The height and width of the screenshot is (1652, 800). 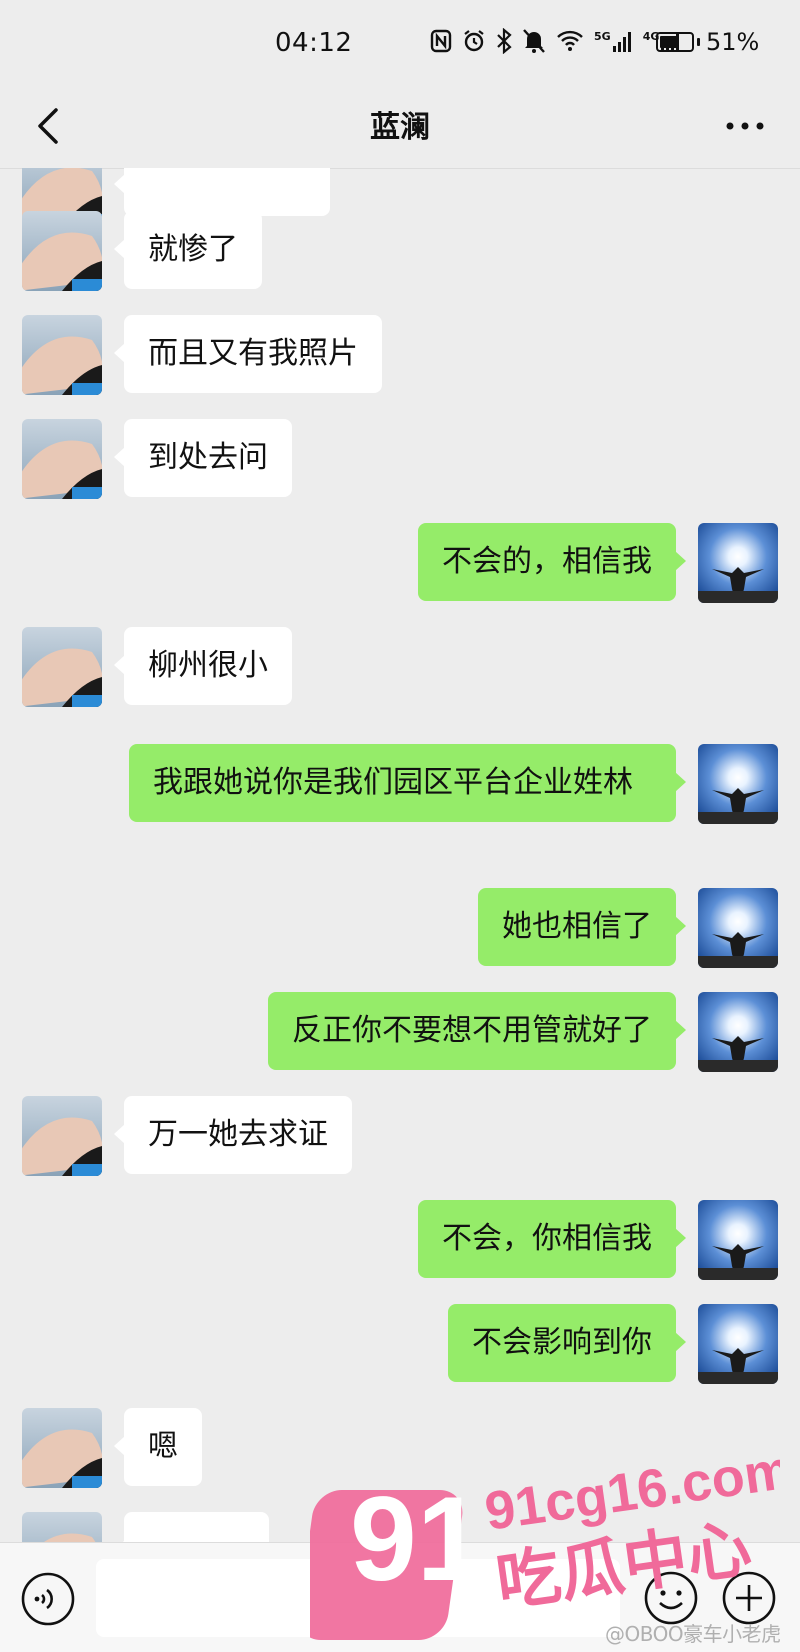 What do you see at coordinates (203, 666) in the screenshot?
I see `message-bubble: 柳州很小` at bounding box center [203, 666].